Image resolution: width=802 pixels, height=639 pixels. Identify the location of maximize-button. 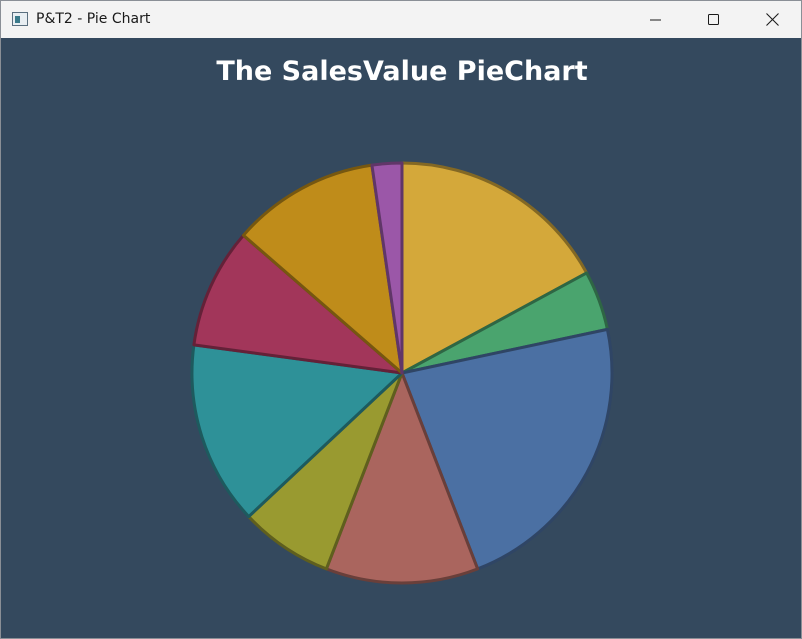
(714, 19).